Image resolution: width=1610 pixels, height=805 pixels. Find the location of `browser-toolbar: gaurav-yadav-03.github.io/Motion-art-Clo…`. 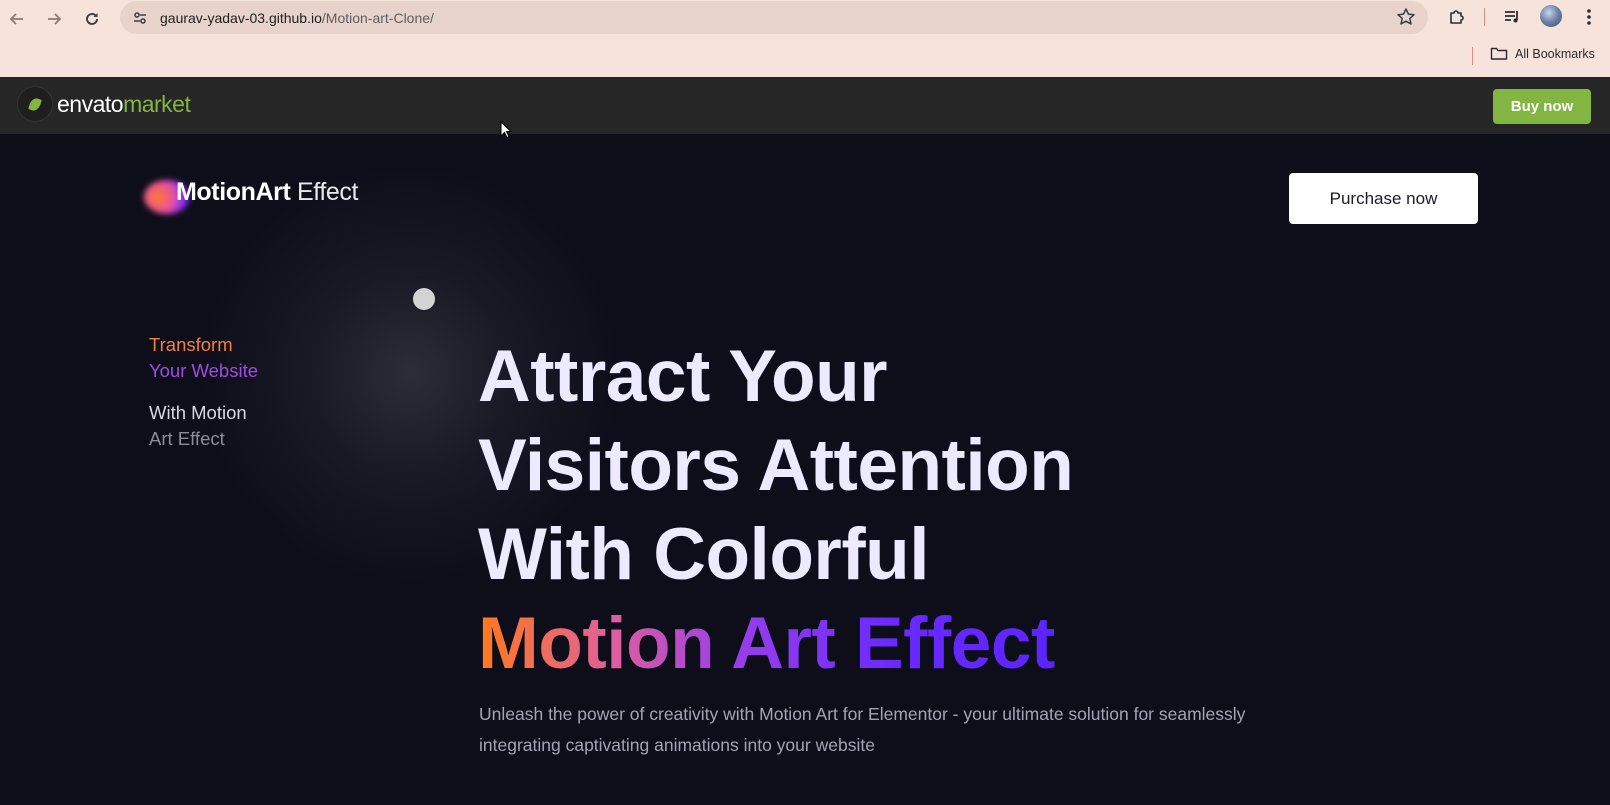

browser-toolbar: gaurav-yadav-03.github.io/Motion-art-Clo… is located at coordinates (805, 38).